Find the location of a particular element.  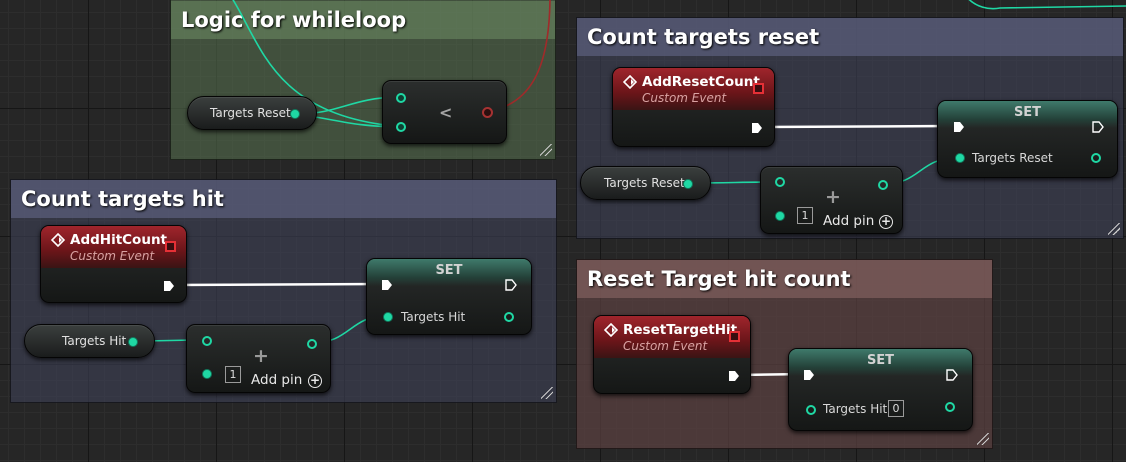

custom-event-reset-target-hit: ResetTargetHit Custom Event is located at coordinates (672, 354).